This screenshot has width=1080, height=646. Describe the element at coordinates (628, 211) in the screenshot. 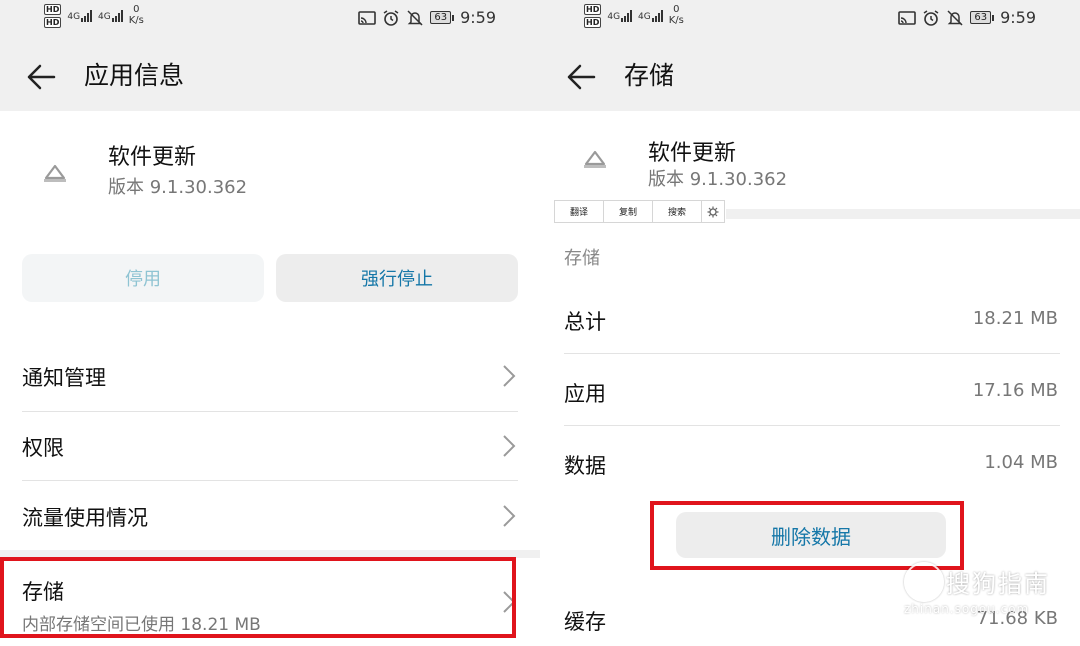

I see `context-menu-copy: 复制` at that location.